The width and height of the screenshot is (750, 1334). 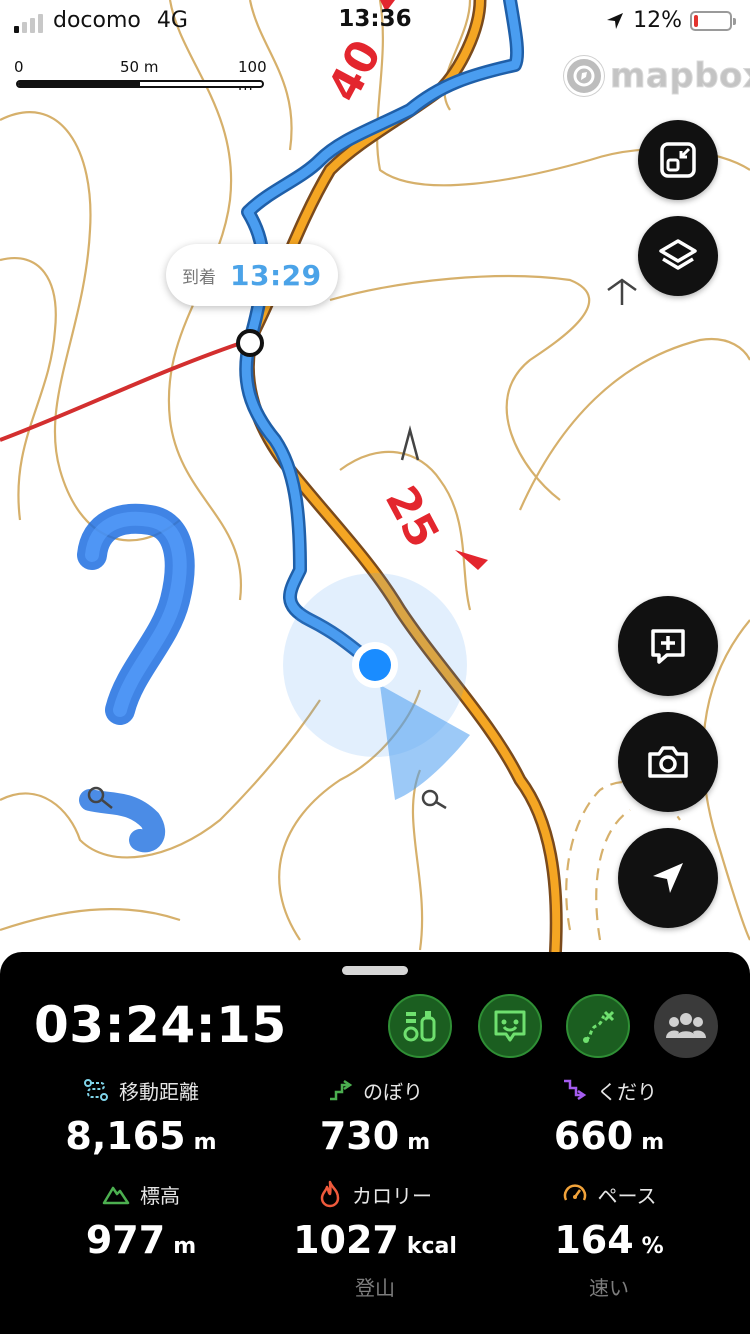 I want to click on descent-unit: m, so click(x=653, y=1142).